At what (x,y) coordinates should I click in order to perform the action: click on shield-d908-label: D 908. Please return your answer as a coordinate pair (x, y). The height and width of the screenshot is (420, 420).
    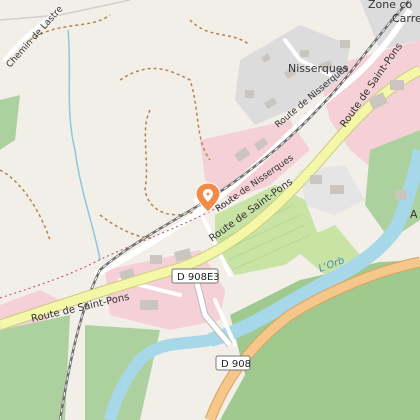
    Looking at the image, I should click on (236, 364).